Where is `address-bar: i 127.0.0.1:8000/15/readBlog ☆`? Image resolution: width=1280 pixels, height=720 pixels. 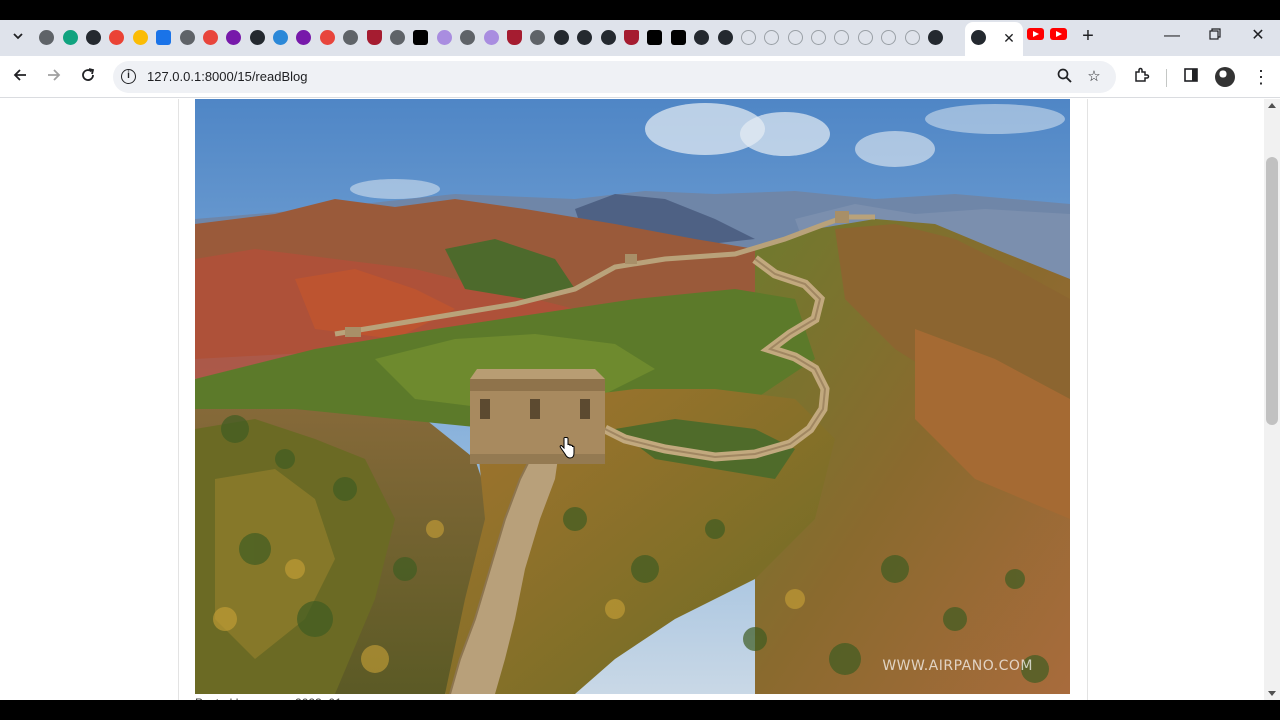 address-bar: i 127.0.0.1:8000/15/readBlog ☆ is located at coordinates (614, 77).